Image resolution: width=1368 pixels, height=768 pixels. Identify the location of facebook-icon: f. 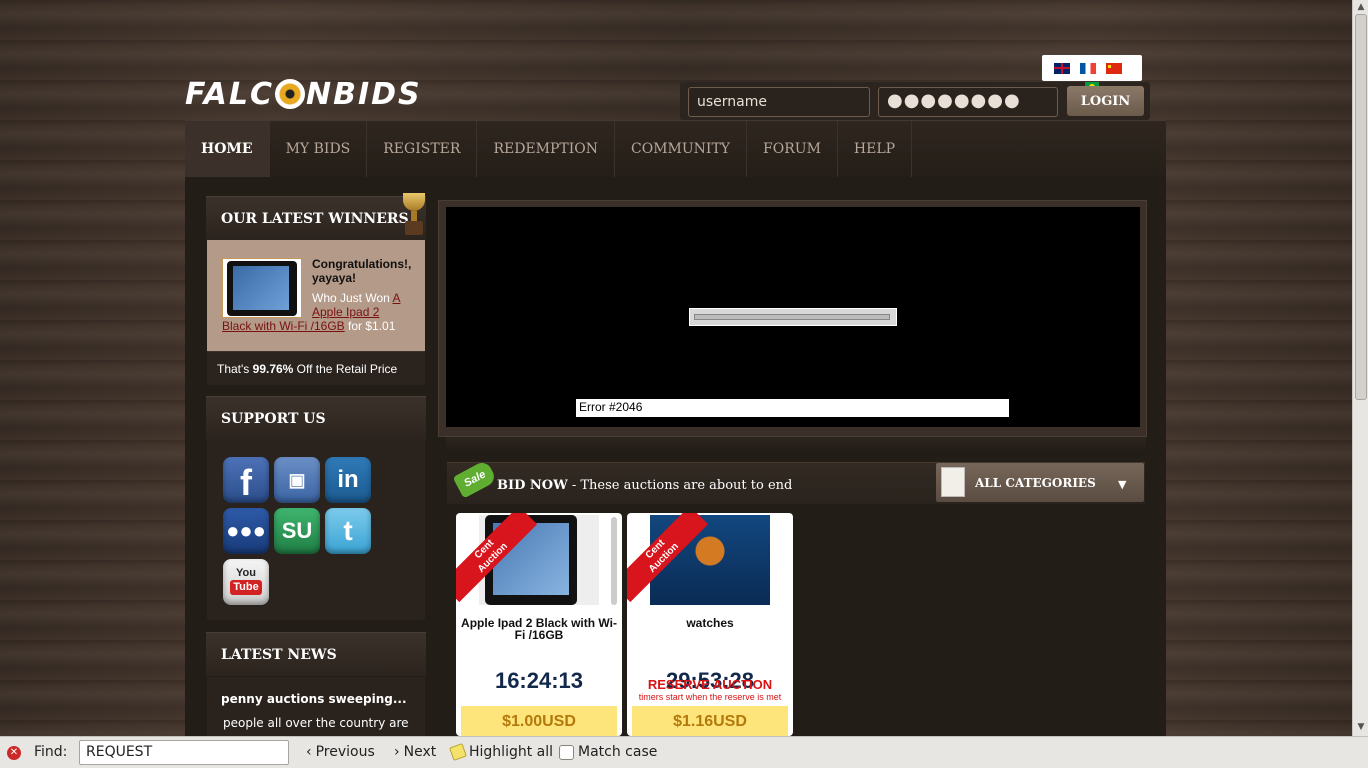
(246, 480).